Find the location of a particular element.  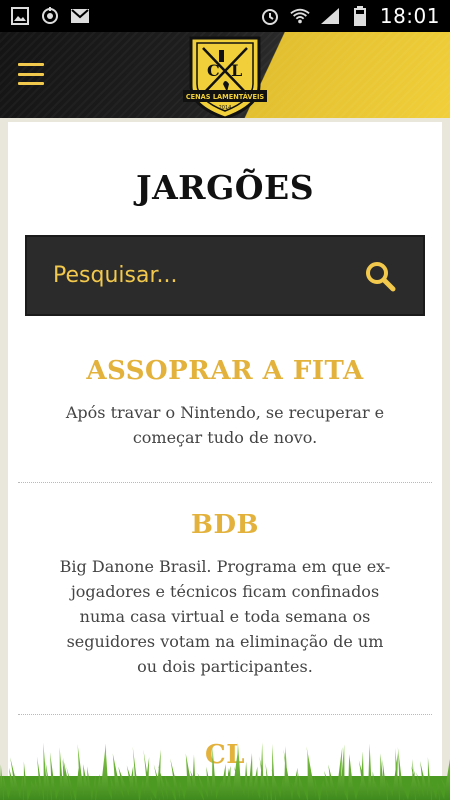

logo-year: 2014 is located at coordinates (225, 108).